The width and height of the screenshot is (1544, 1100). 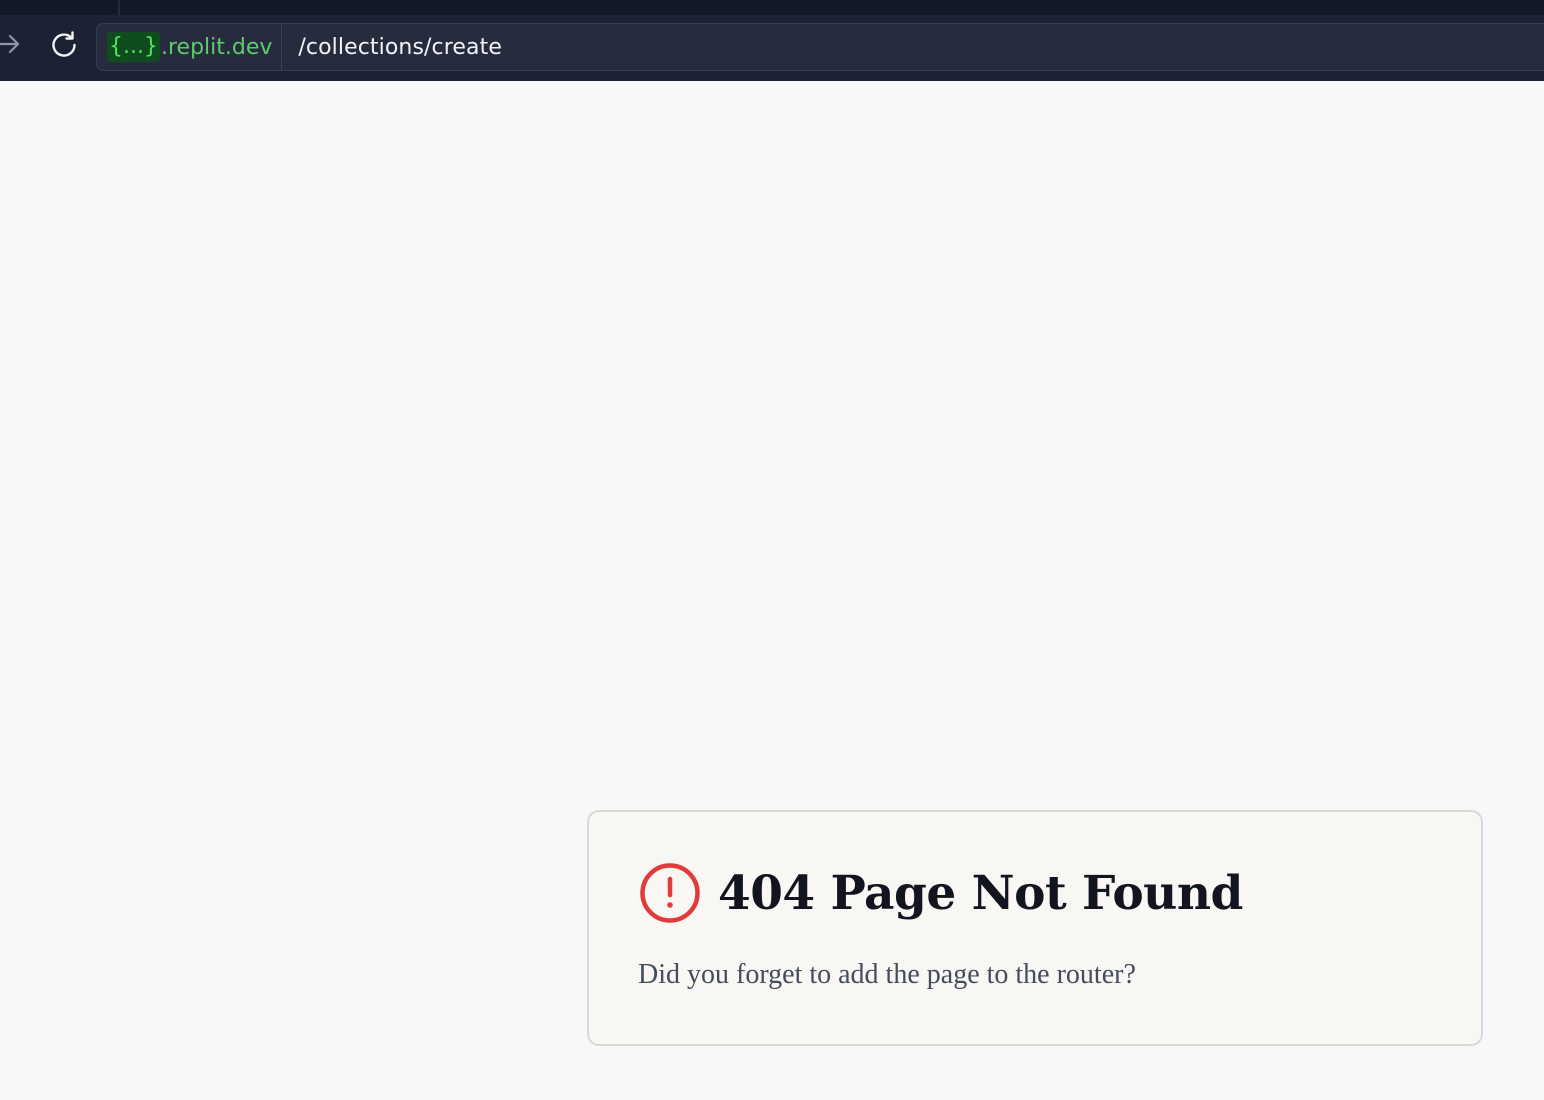 I want to click on forward-button, so click(x=12, y=46).